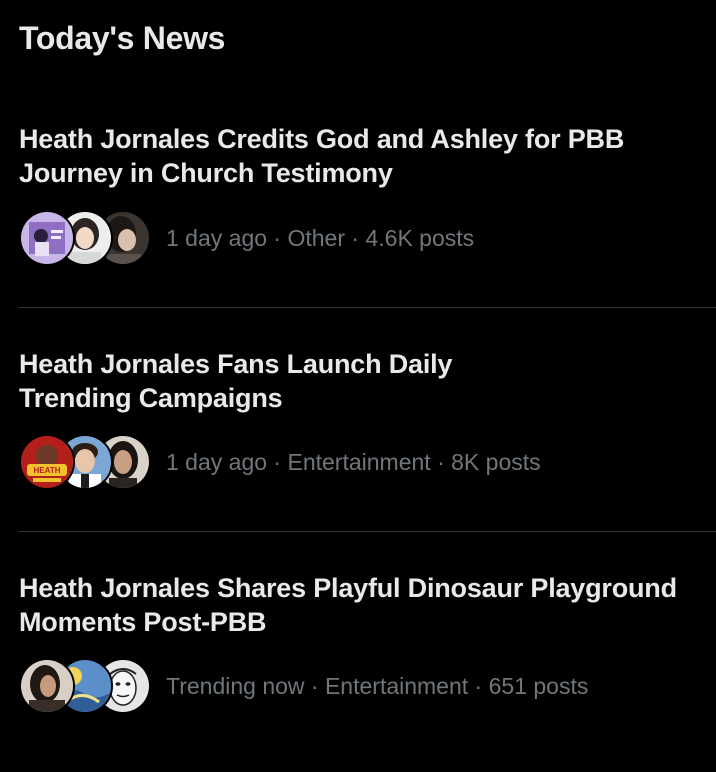  I want to click on news-meta-row: 1 day ago · Other · 4.6K posts, so click(364, 238).